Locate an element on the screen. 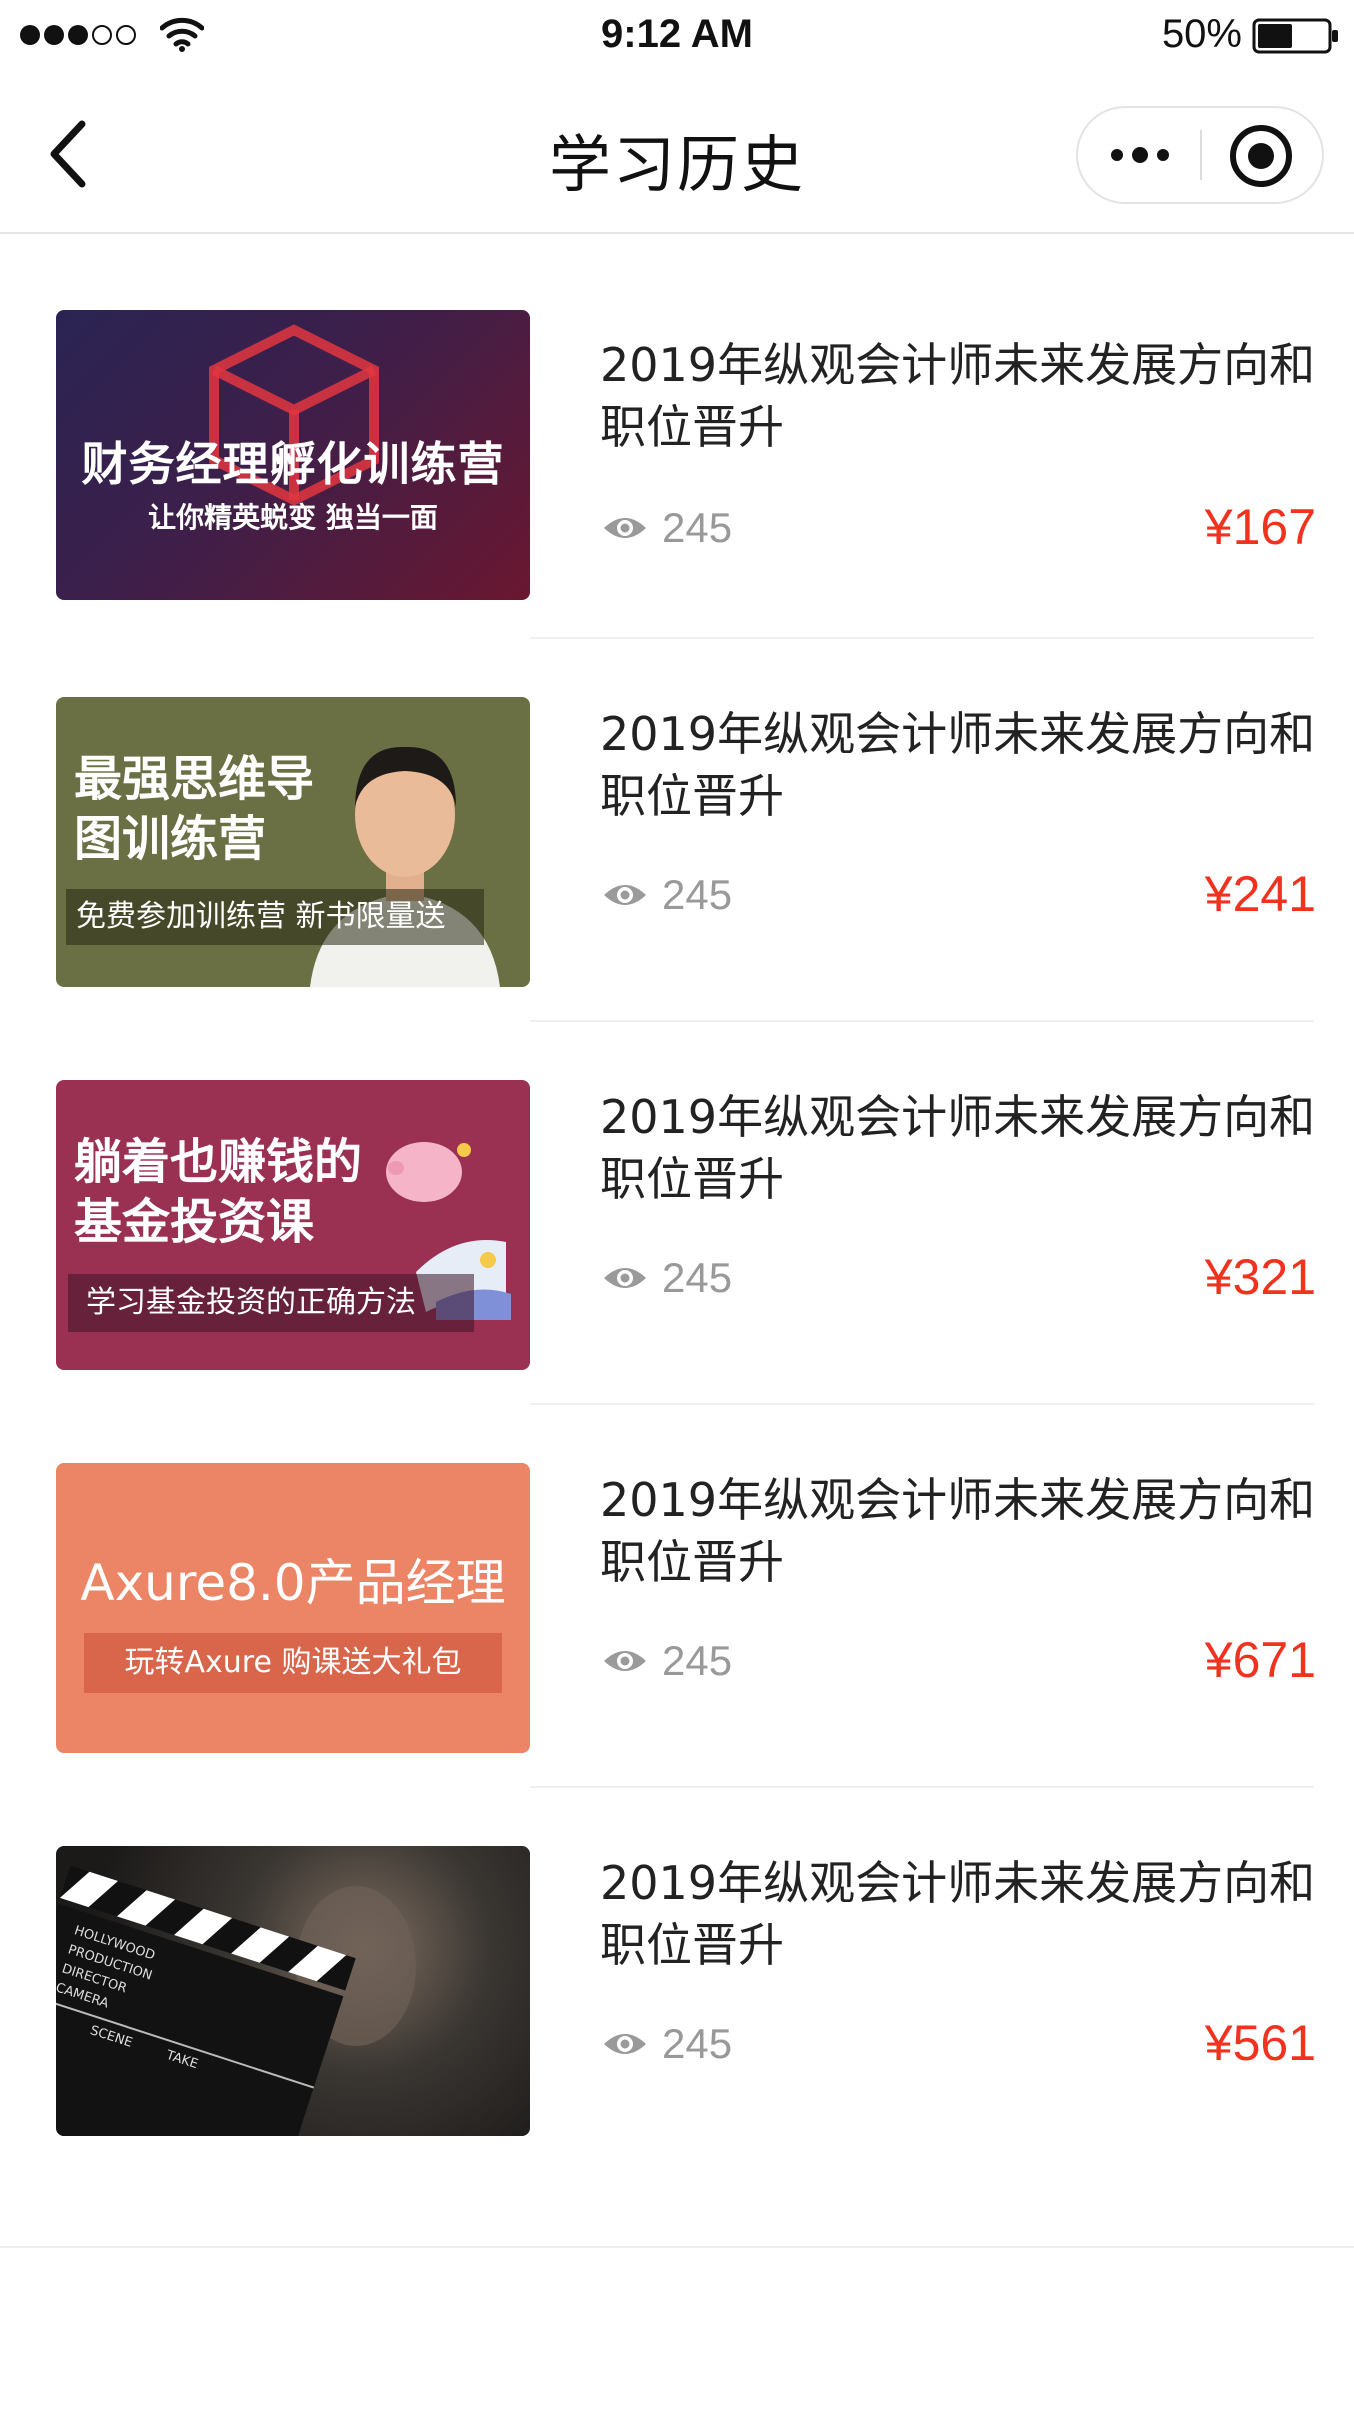  battery-icon is located at coordinates (1295, 36).